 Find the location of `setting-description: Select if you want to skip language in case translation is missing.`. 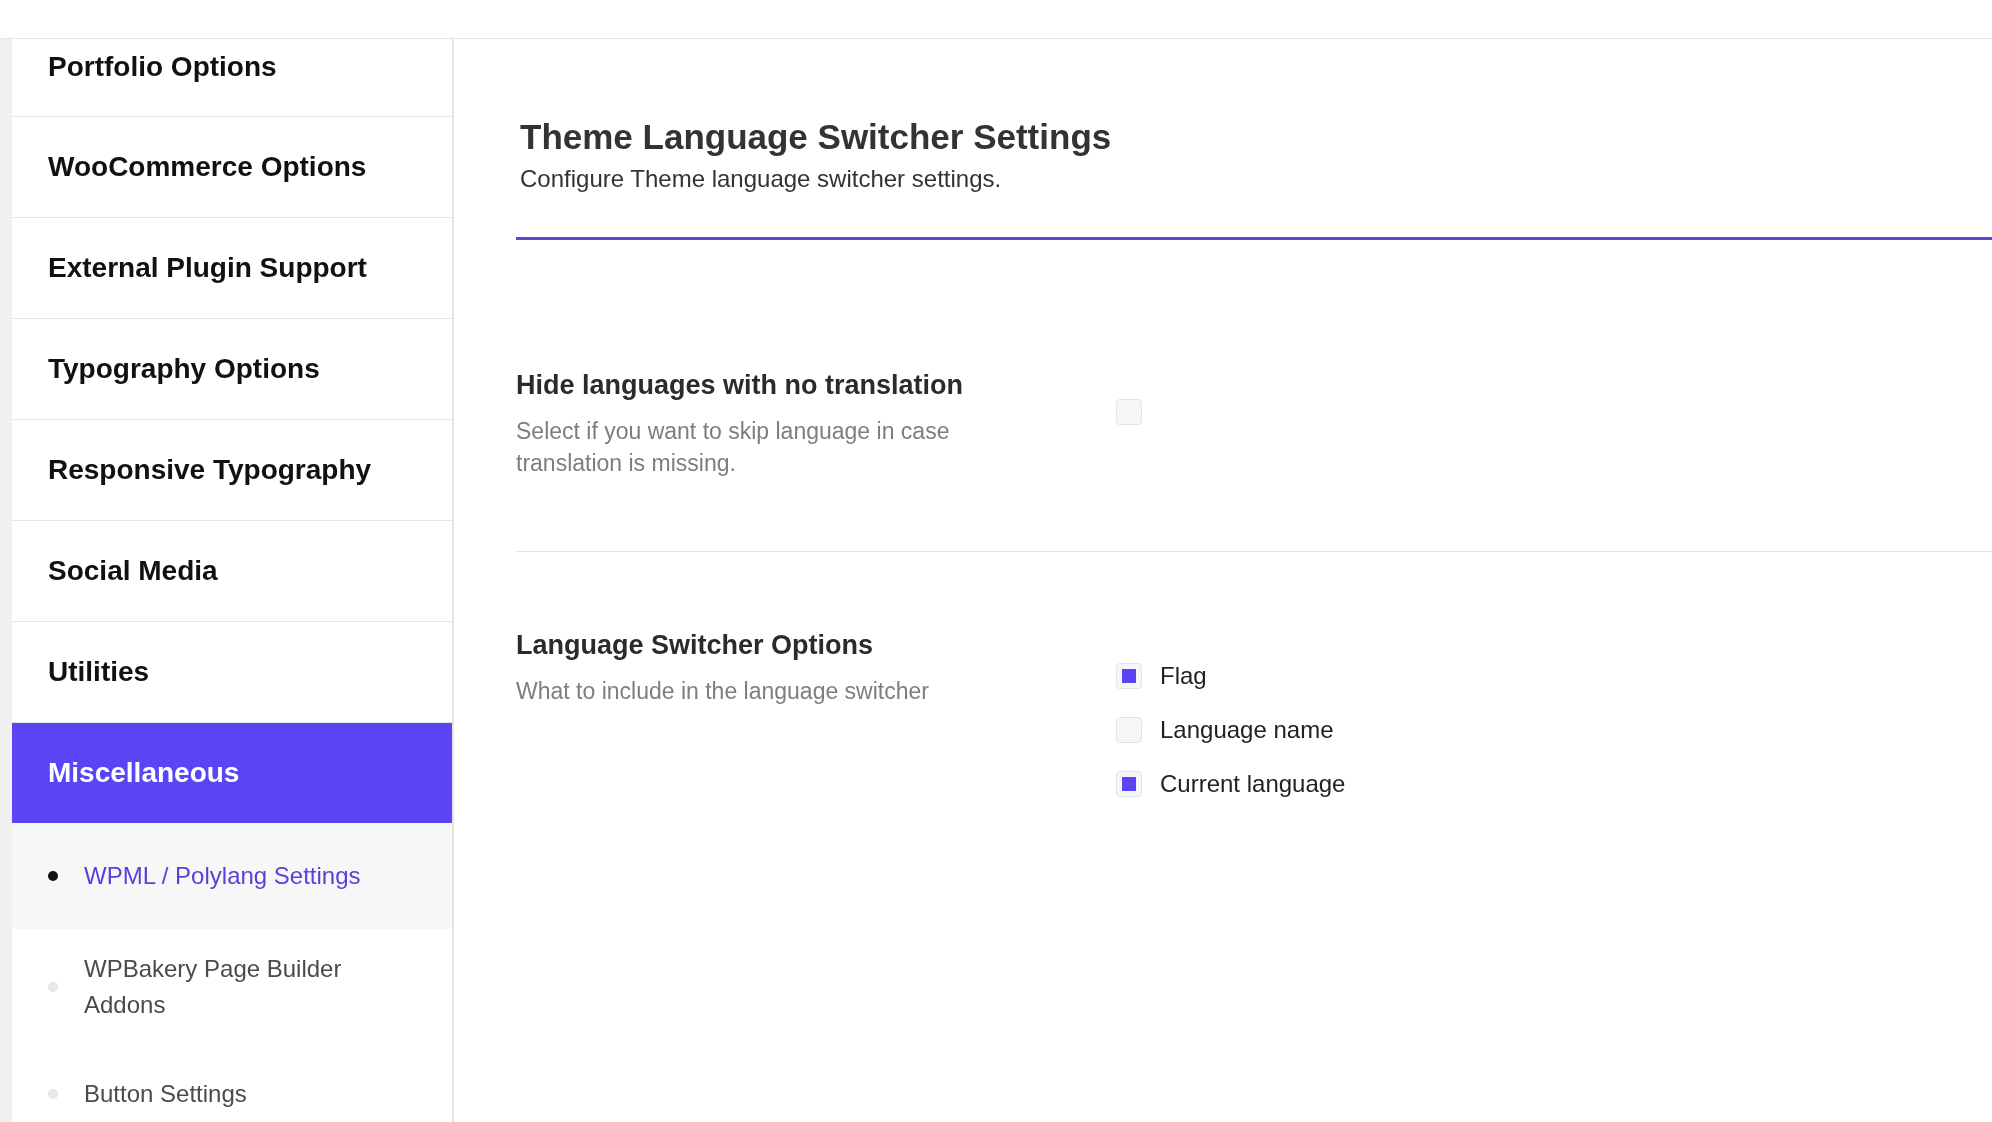

setting-description: Select if you want to skip language in case translation is missing. is located at coordinates (733, 447).